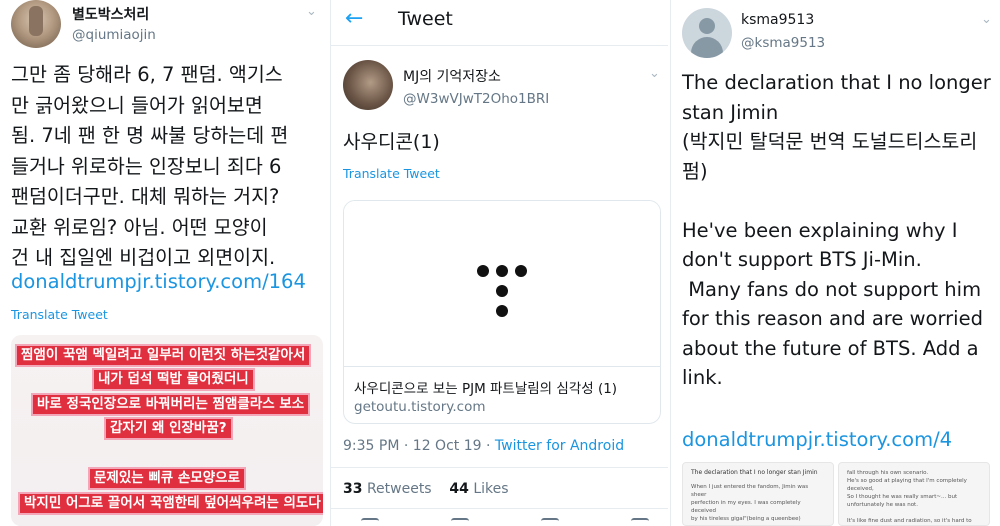 The height and width of the screenshot is (526, 1000). I want to click on image-caption-line: 박지민 어그로 끌어서 꾹앰한테 덮어씌우려는 의도다, so click(171, 503).